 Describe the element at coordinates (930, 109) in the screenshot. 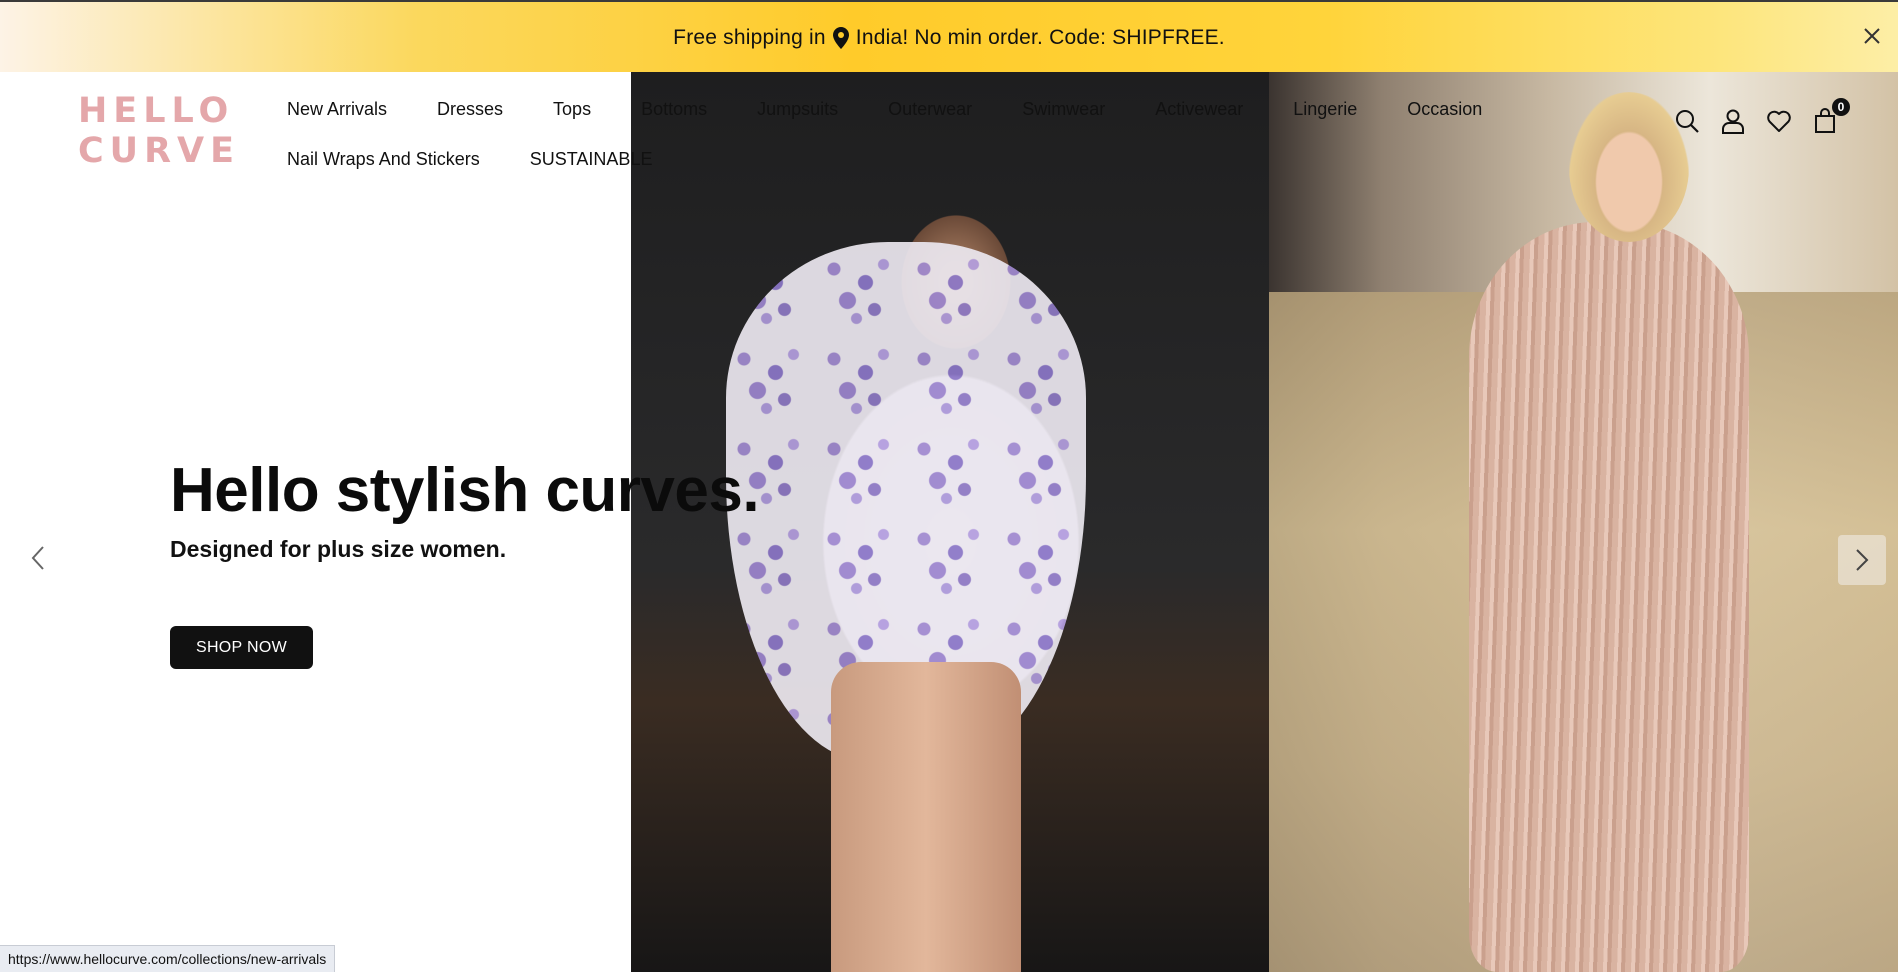

I see `nav-item-outerwear: Outerwear` at that location.